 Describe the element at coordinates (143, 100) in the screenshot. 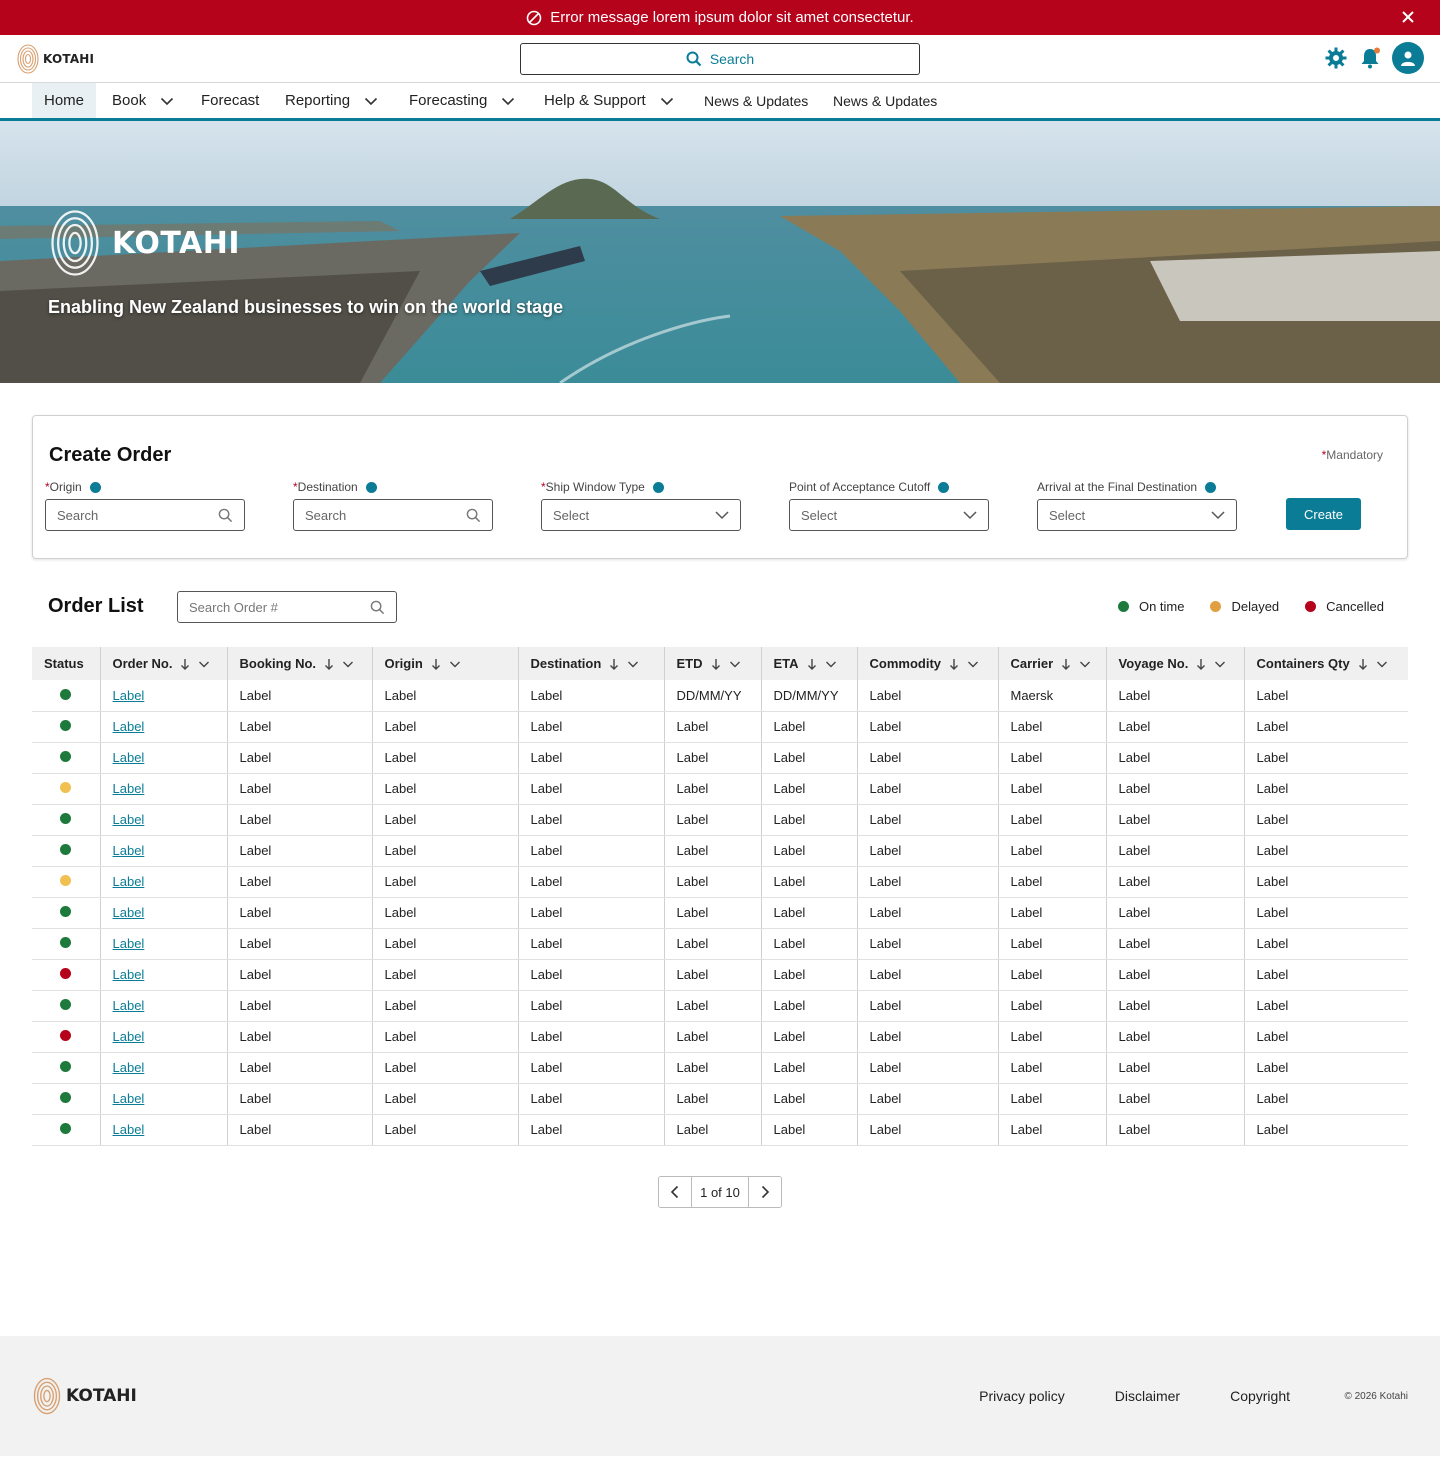

I see `nav-item-book: Book` at that location.